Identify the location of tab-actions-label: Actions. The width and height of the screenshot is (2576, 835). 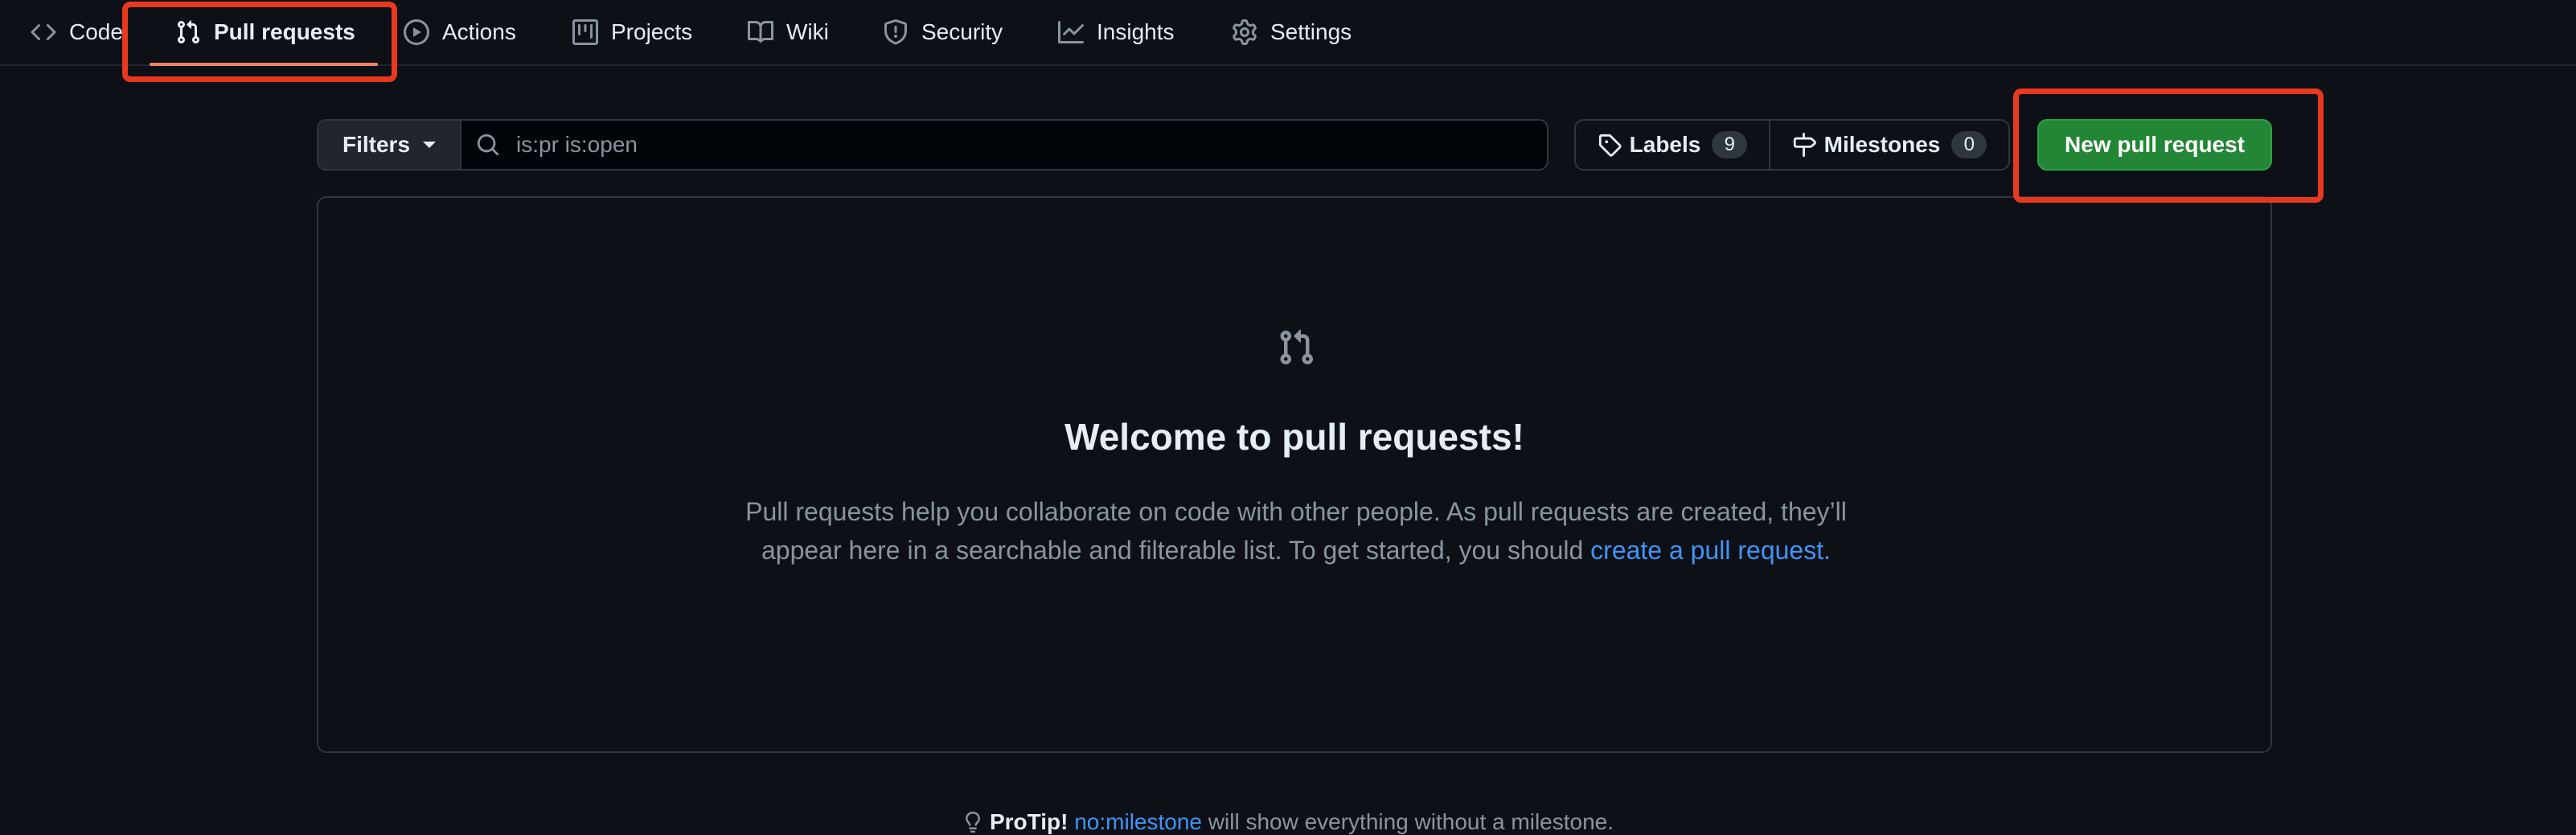
(479, 31).